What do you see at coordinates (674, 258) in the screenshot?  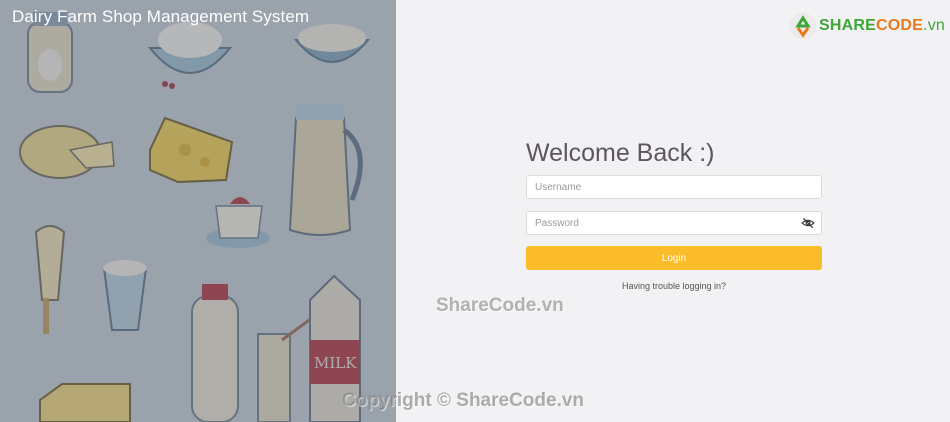 I see `login-button: Login` at bounding box center [674, 258].